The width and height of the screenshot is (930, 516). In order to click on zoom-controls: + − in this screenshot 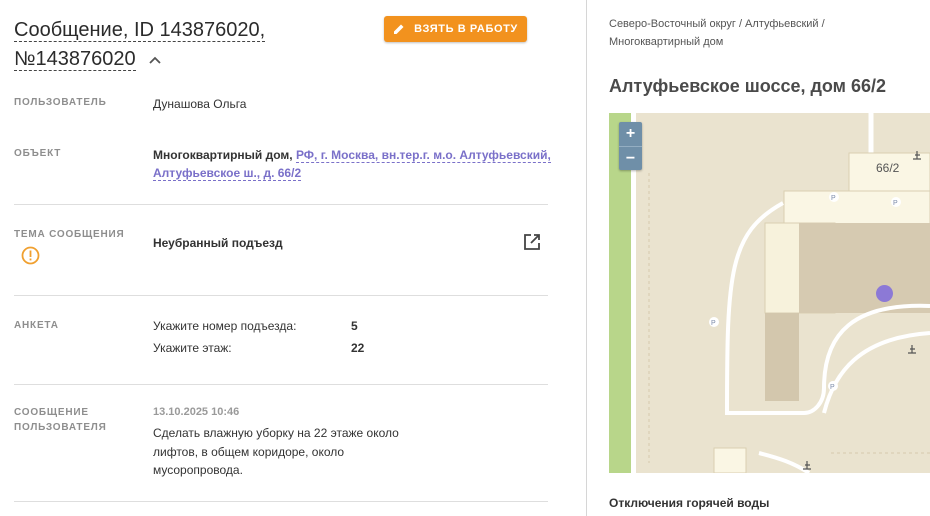, I will do `click(630, 146)`.